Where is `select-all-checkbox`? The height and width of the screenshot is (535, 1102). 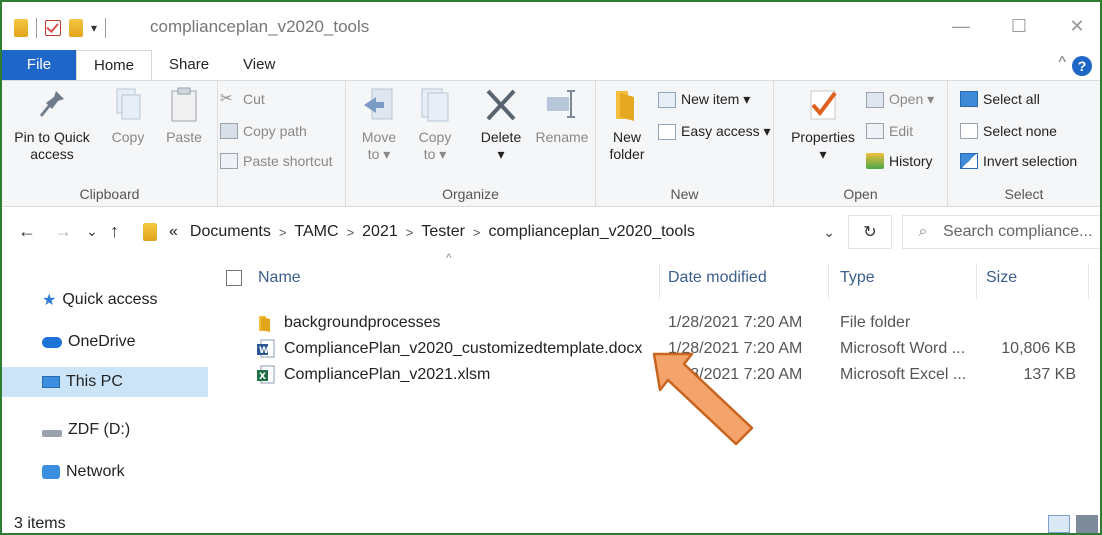 select-all-checkbox is located at coordinates (234, 278).